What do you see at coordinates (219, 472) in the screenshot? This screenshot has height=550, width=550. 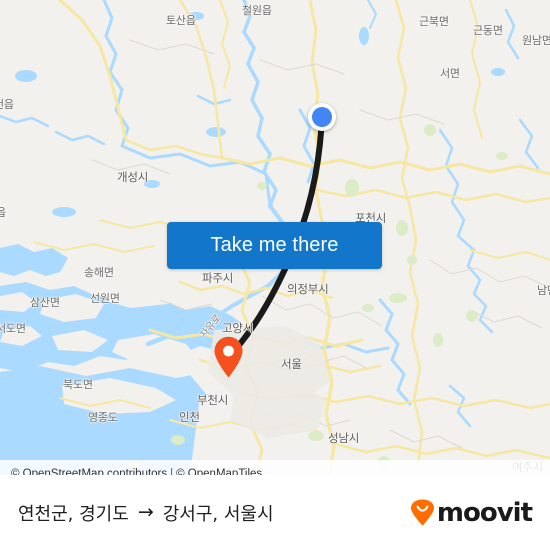 I see `openmaptiles-attribution-link: © OpenMapTiles` at bounding box center [219, 472].